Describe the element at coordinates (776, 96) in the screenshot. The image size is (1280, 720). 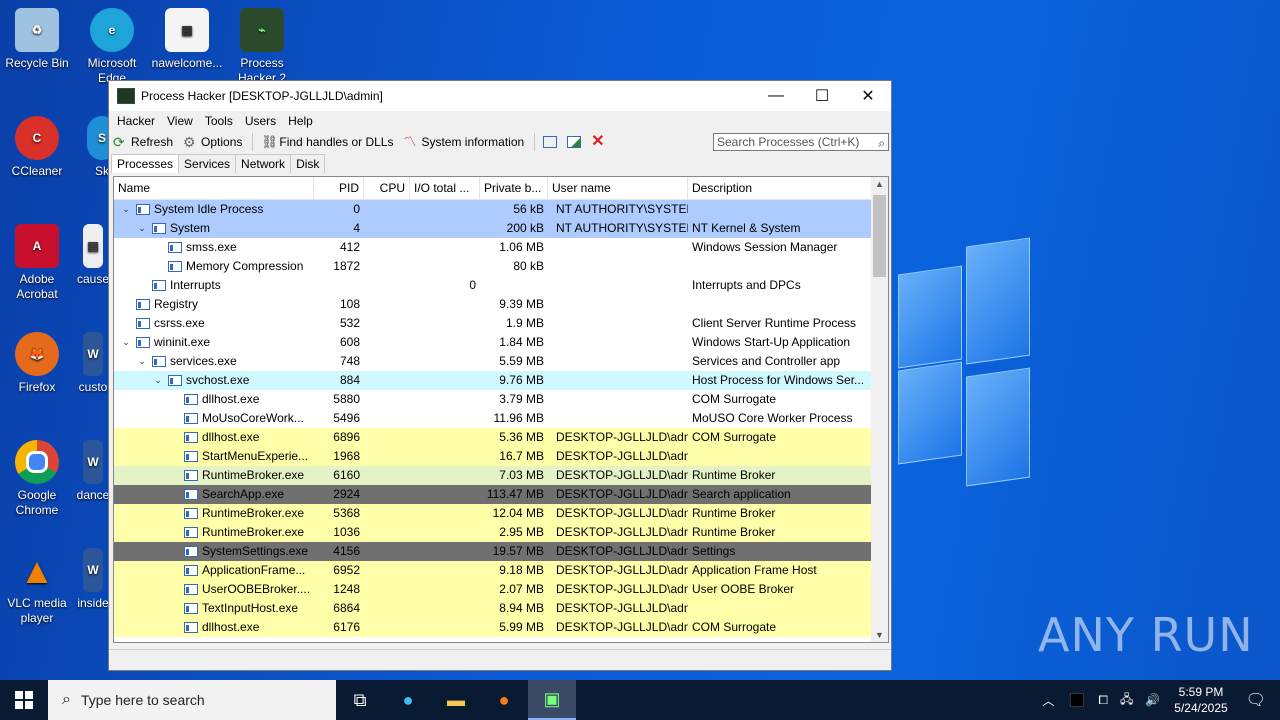
I see `minimize-button: —` at that location.